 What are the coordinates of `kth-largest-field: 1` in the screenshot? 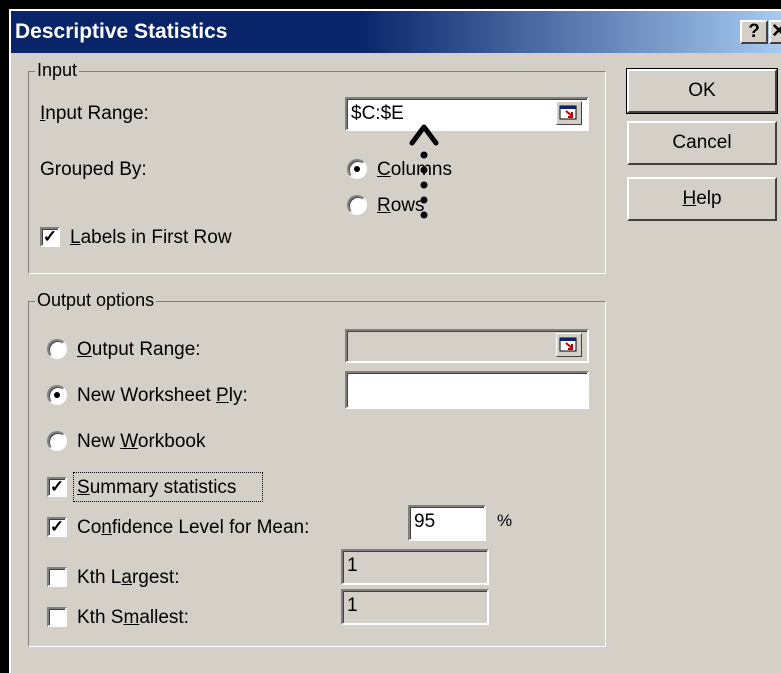 It's located at (415, 567).